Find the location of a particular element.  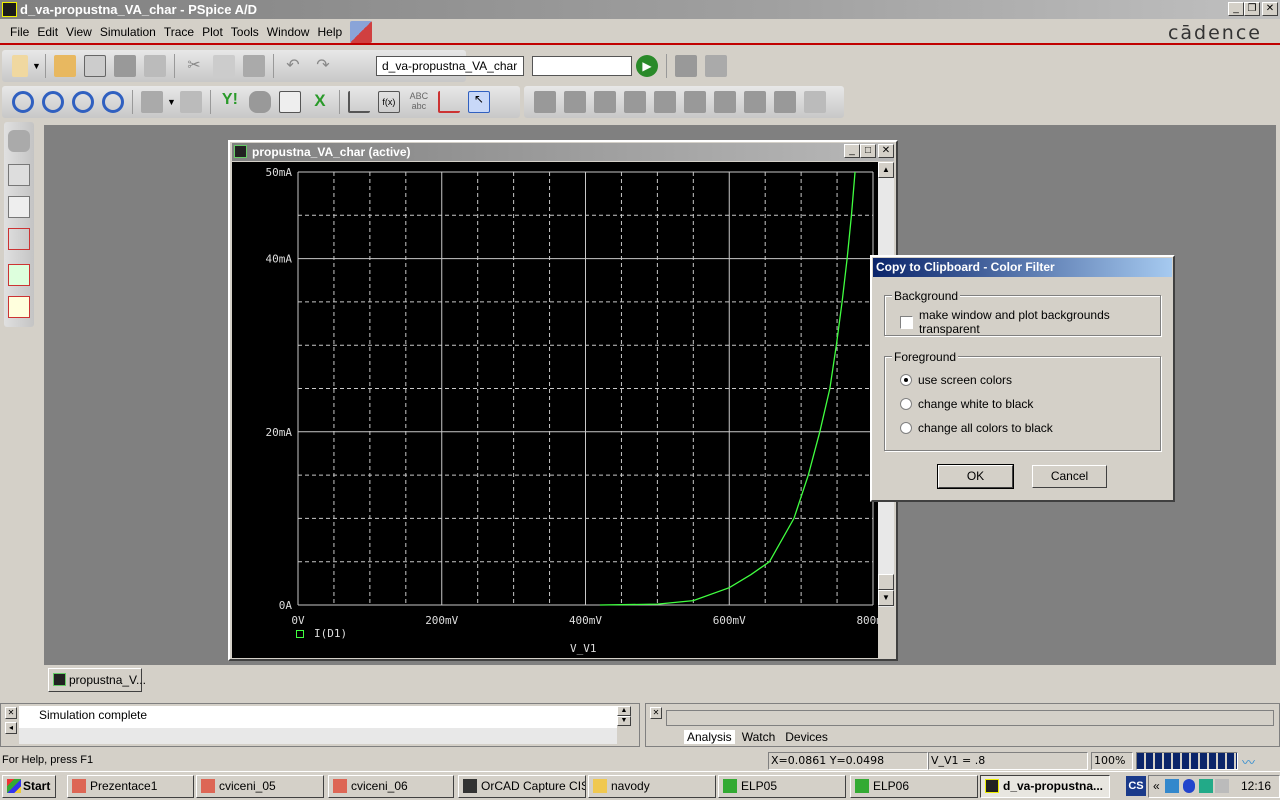

add-y-axis-icon: Y! is located at coordinates (230, 102).